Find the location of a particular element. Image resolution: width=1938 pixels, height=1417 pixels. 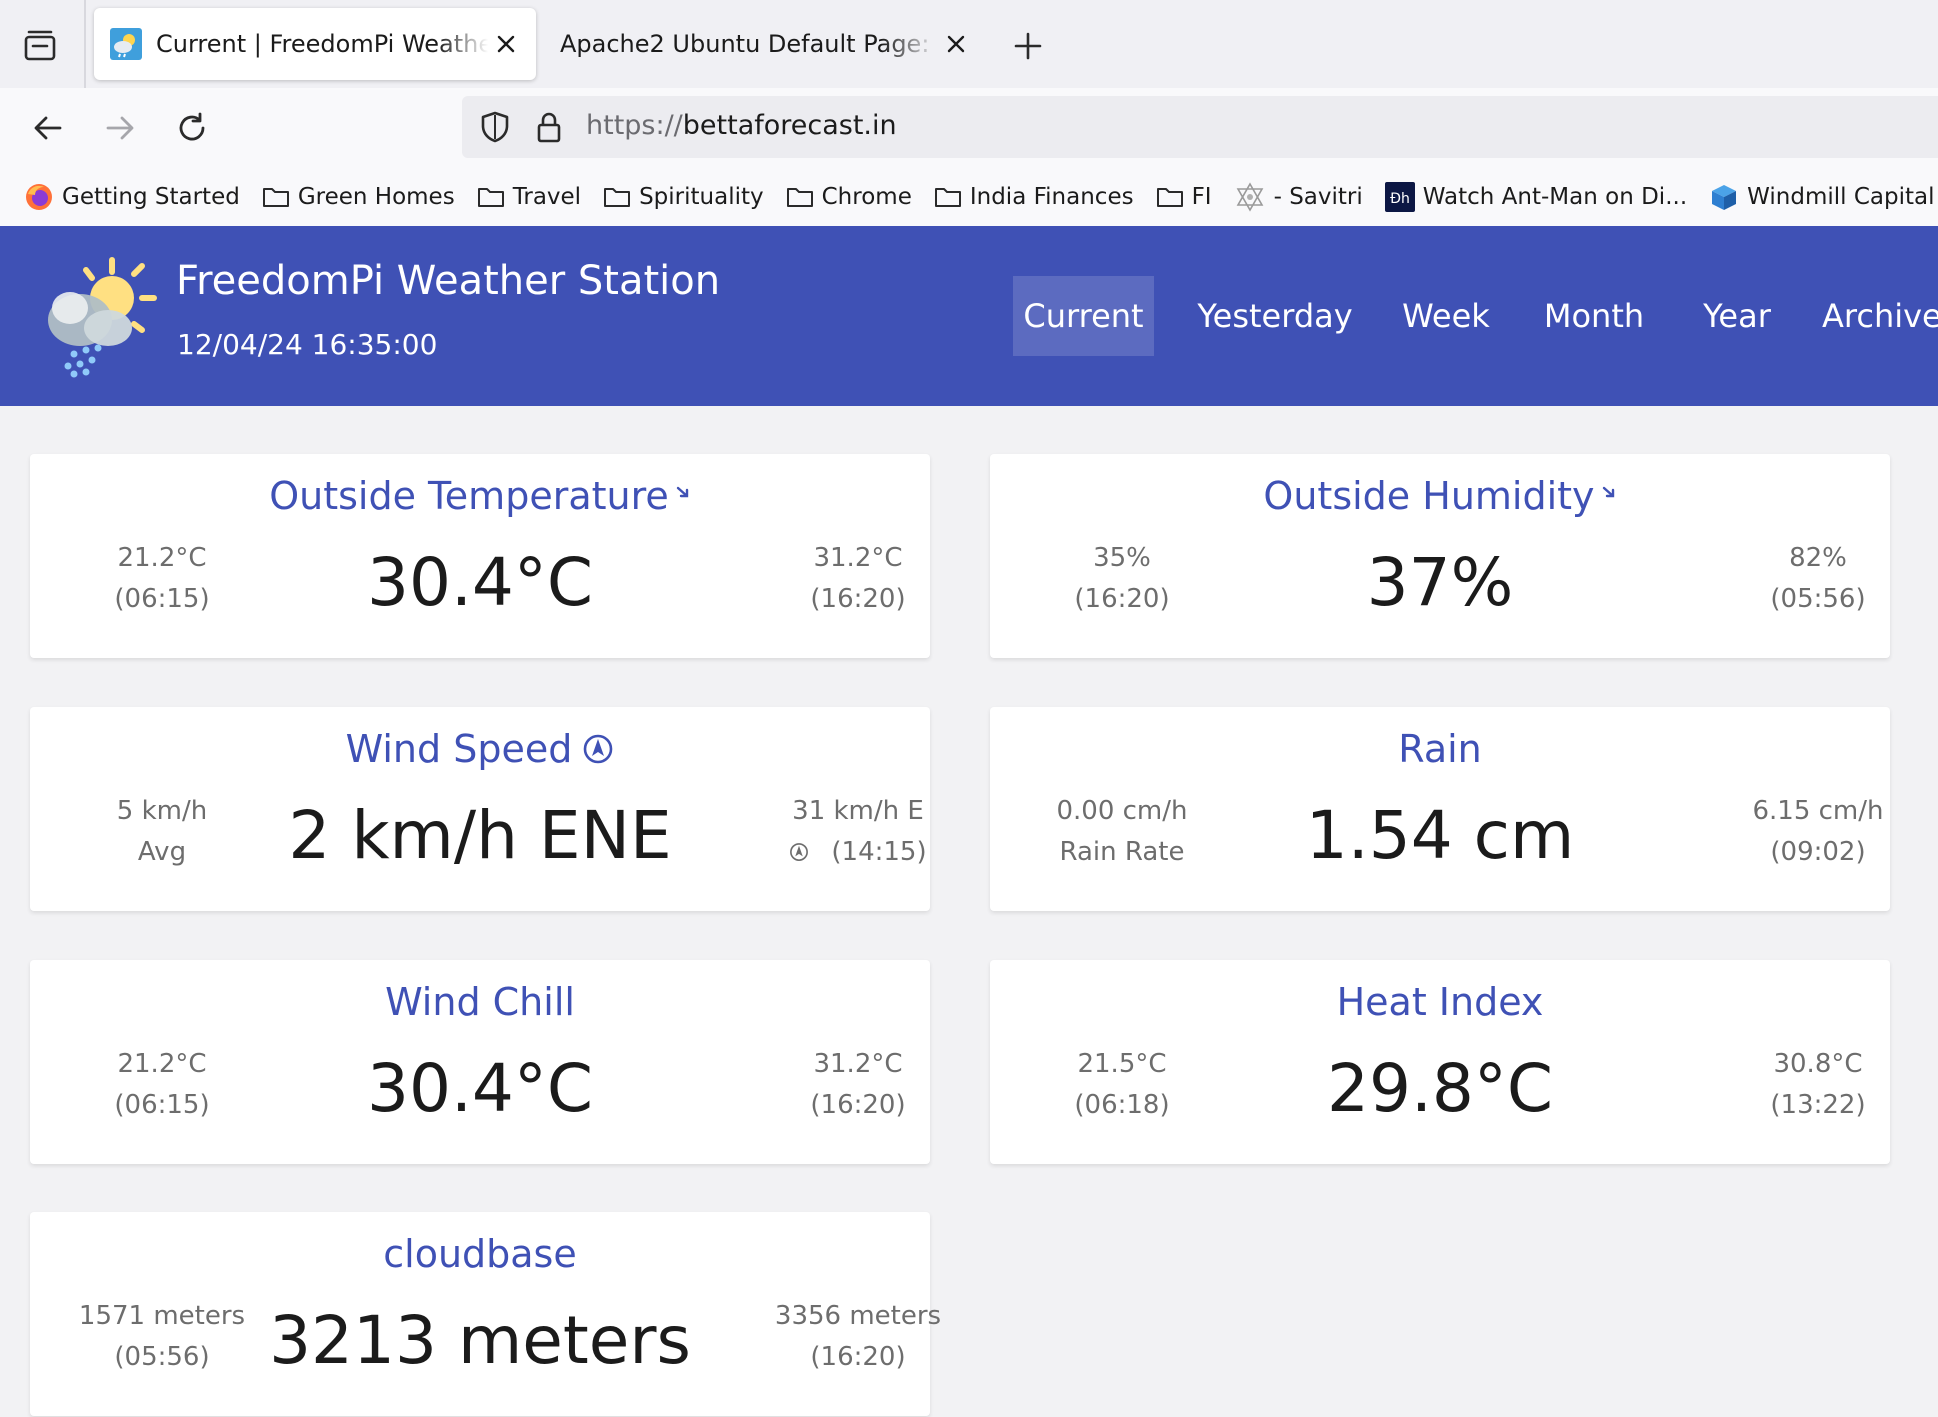

bookmark-label: India Finances is located at coordinates (1051, 197).